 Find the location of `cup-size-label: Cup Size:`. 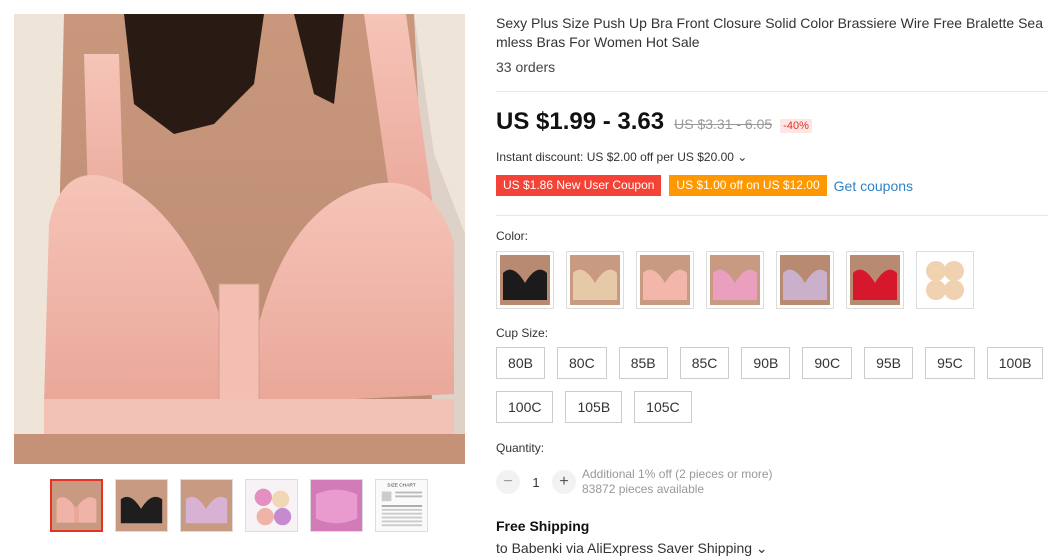

cup-size-label: Cup Size: is located at coordinates (522, 333).